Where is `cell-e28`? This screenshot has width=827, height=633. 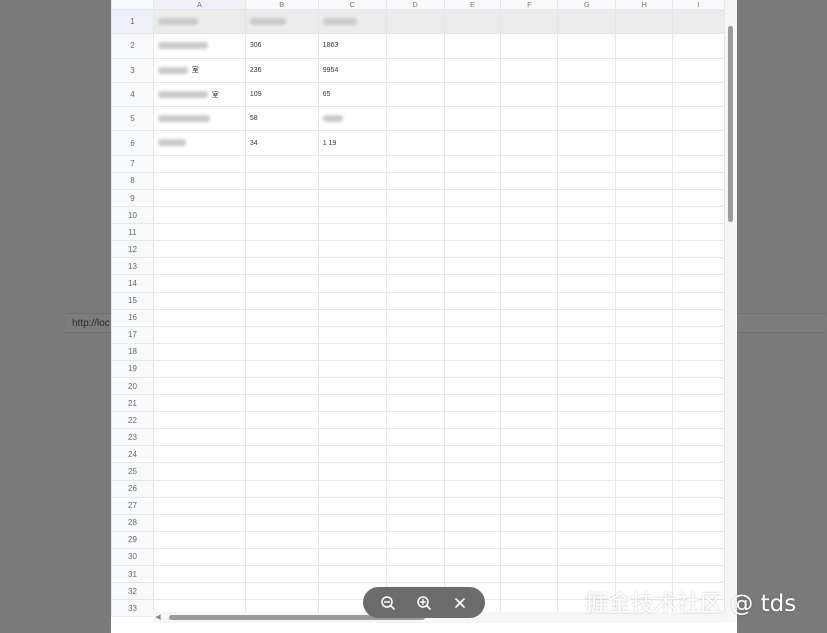 cell-e28 is located at coordinates (472, 522).